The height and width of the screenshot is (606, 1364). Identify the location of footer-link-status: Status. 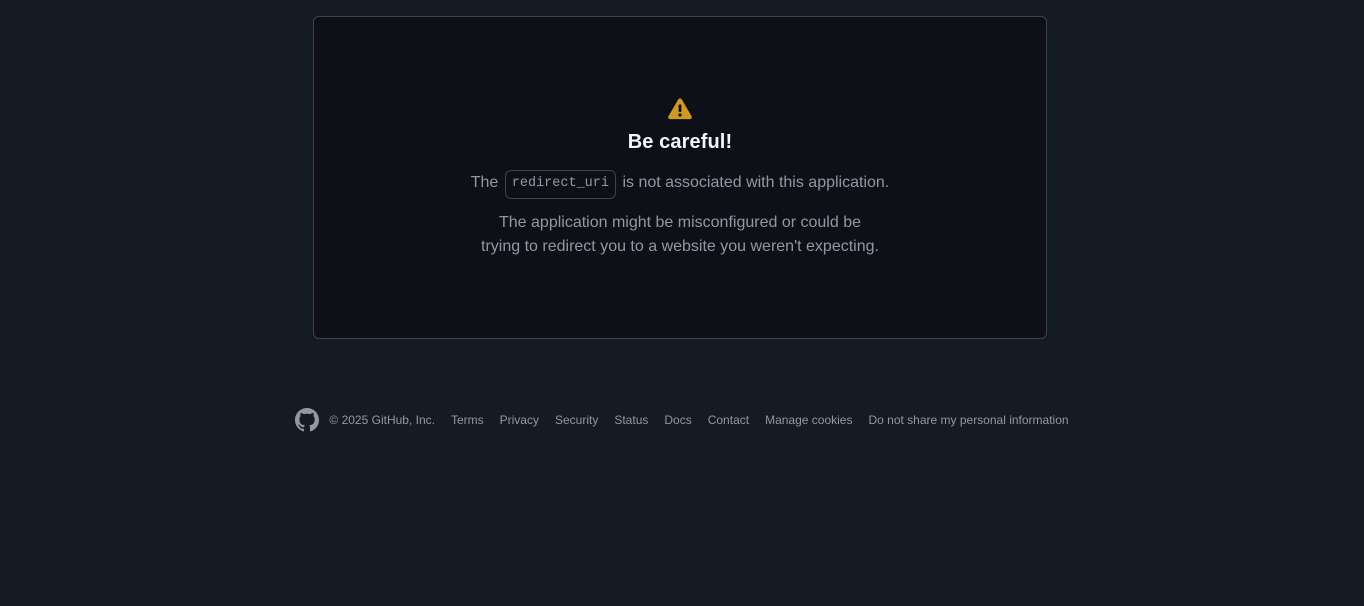
(631, 420).